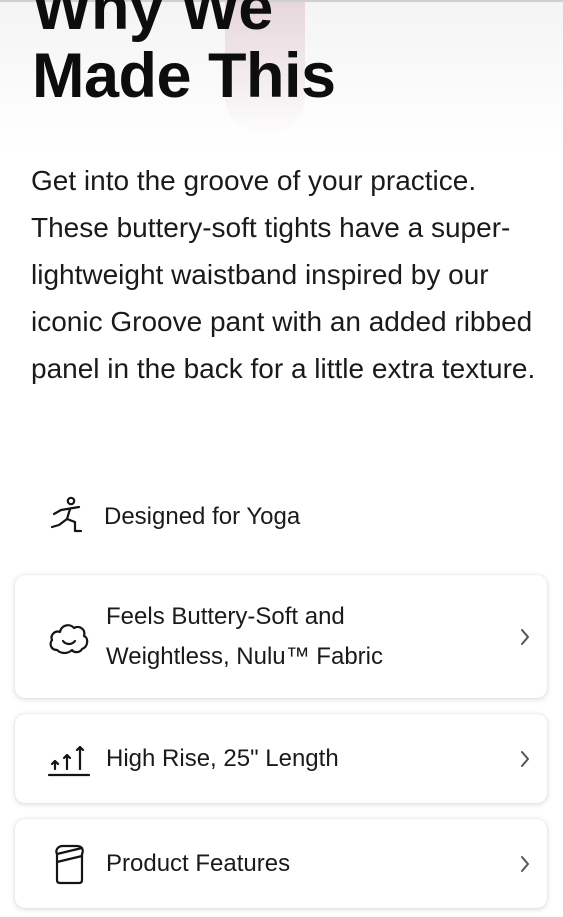  Describe the element at coordinates (222, 758) in the screenshot. I see `rise-length-label: High Rise, 25" Length` at that location.